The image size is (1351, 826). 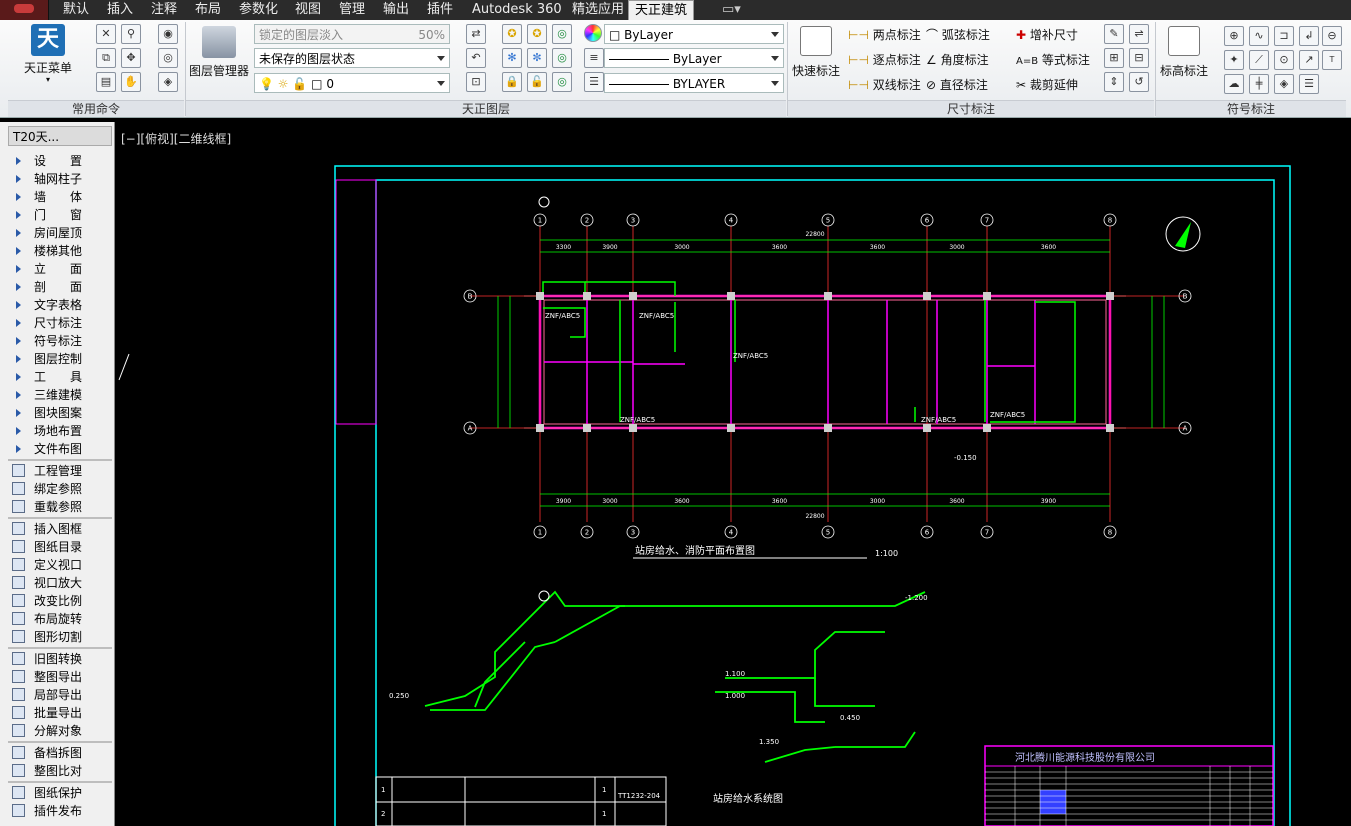 What do you see at coordinates (694, 83) in the screenshot?
I see `lineweight-dropdown: BYLAYER` at bounding box center [694, 83].